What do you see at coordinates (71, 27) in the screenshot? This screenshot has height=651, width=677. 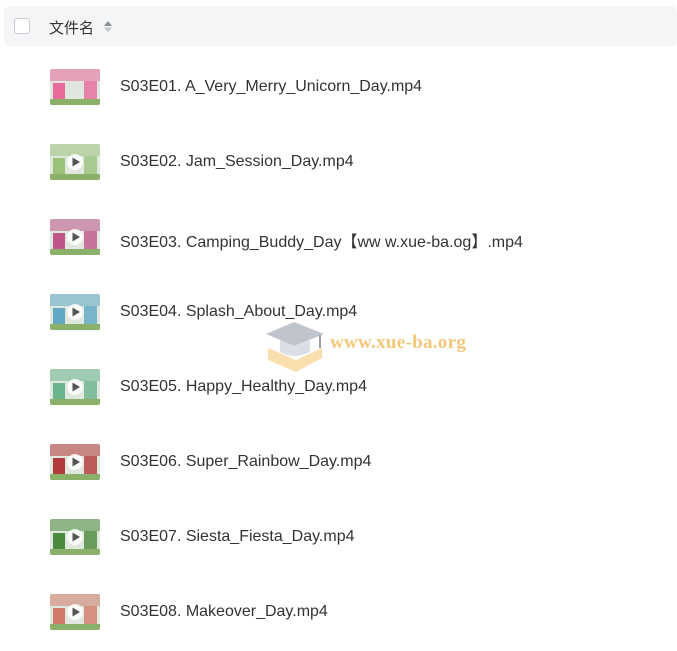 I see `column-title-filename: 文件名` at bounding box center [71, 27].